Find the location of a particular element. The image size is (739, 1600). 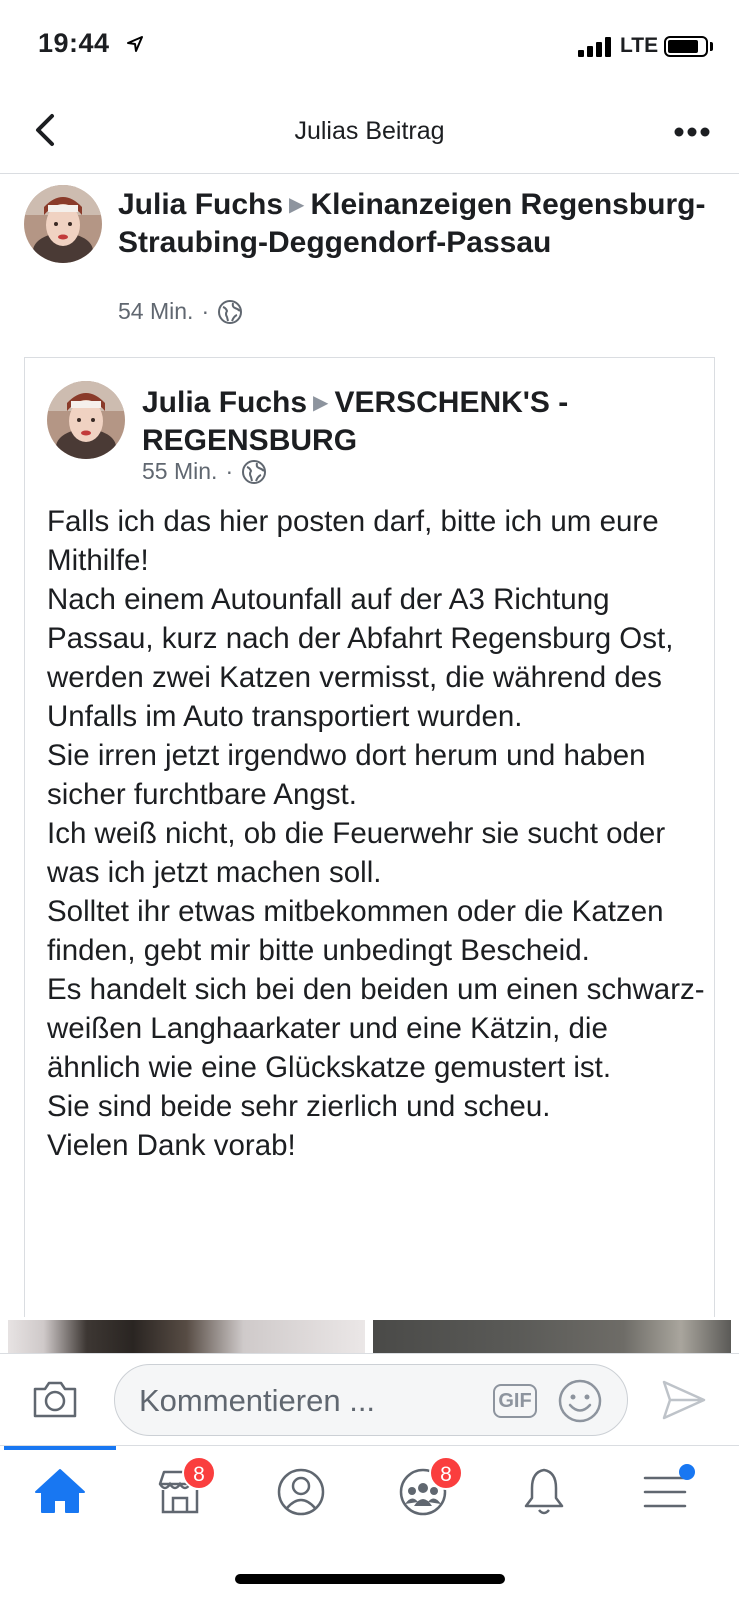

post-time: 55 Min. is located at coordinates (179, 471).